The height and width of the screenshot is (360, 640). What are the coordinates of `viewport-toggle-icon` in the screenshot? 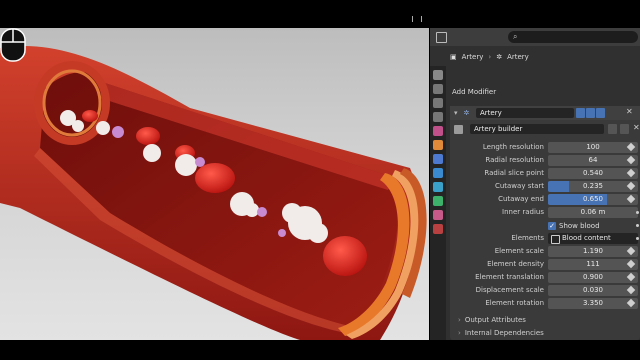 It's located at (590, 113).